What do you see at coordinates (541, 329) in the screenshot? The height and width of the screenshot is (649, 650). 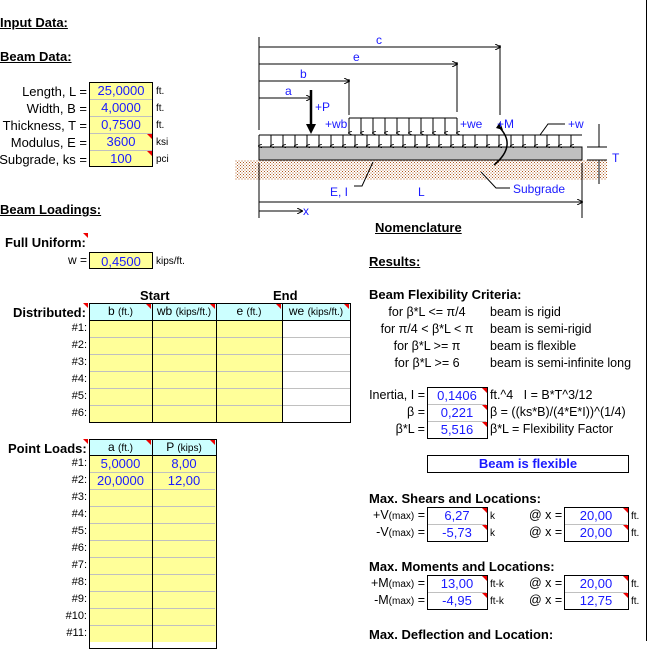 I see `criteria-description: beam is semi-rigid` at bounding box center [541, 329].